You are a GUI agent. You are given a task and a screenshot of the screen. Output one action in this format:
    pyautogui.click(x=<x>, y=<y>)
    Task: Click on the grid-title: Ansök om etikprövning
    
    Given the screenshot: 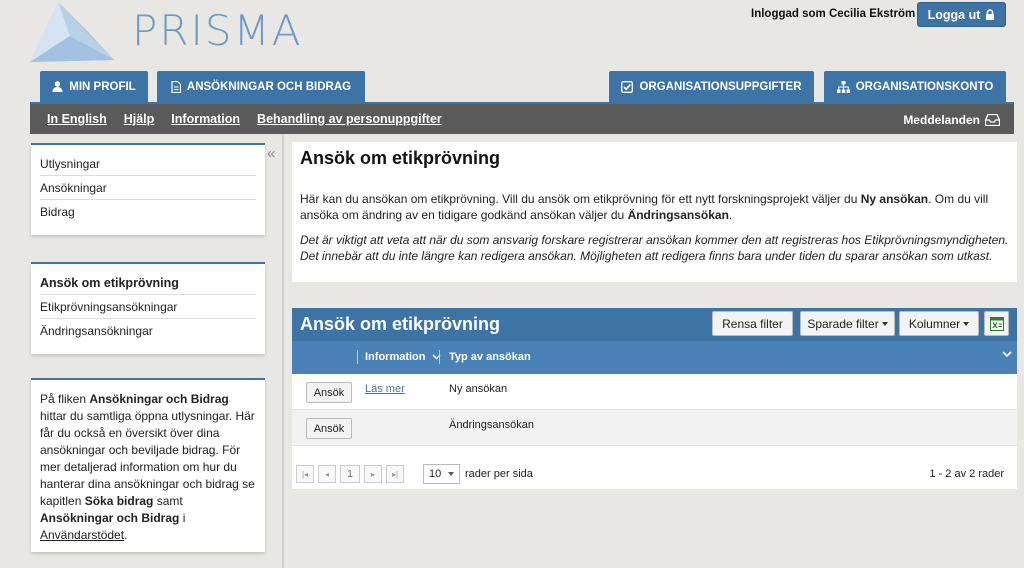 What is the action you would take?
    pyautogui.click(x=400, y=324)
    